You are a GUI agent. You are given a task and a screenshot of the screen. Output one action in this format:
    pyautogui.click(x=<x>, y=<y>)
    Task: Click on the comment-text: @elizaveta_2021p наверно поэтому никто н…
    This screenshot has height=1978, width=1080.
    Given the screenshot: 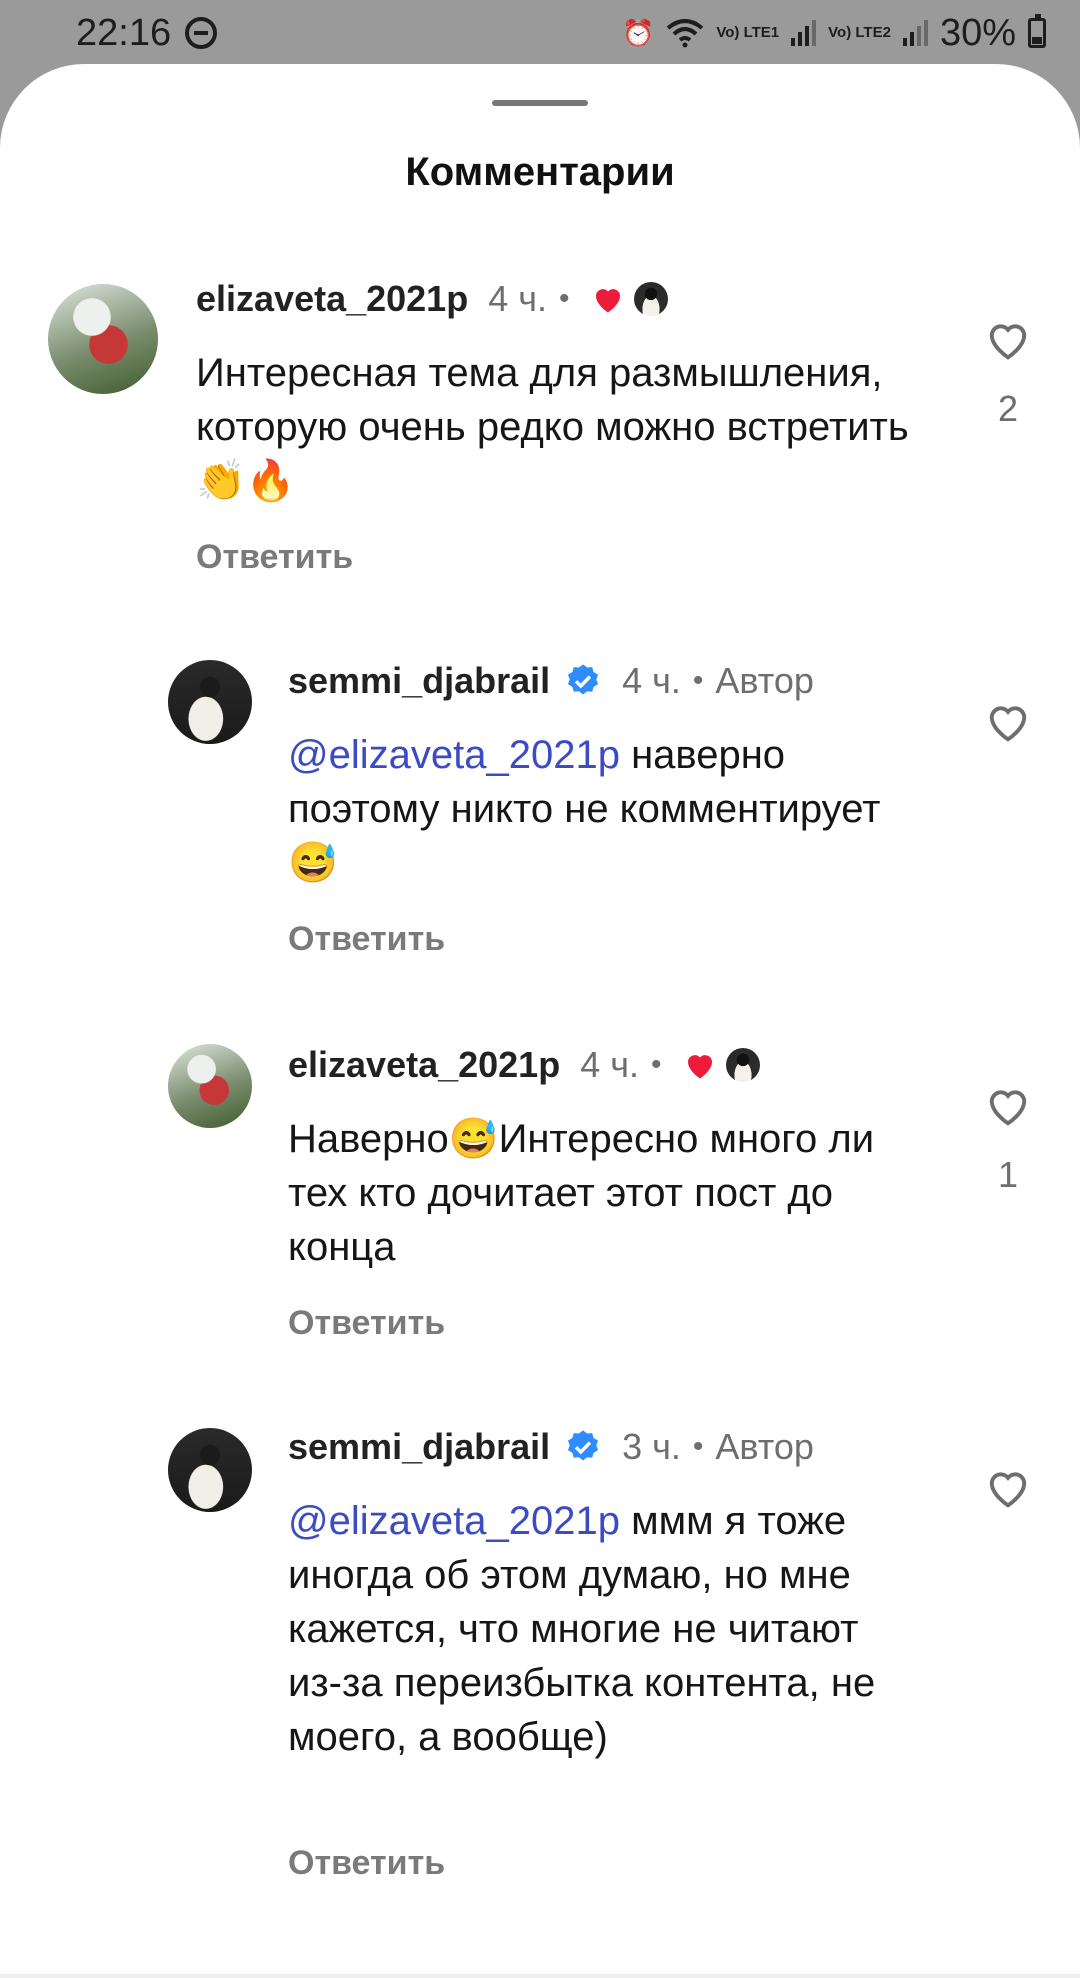 What is the action you would take?
    pyautogui.click(x=598, y=809)
    